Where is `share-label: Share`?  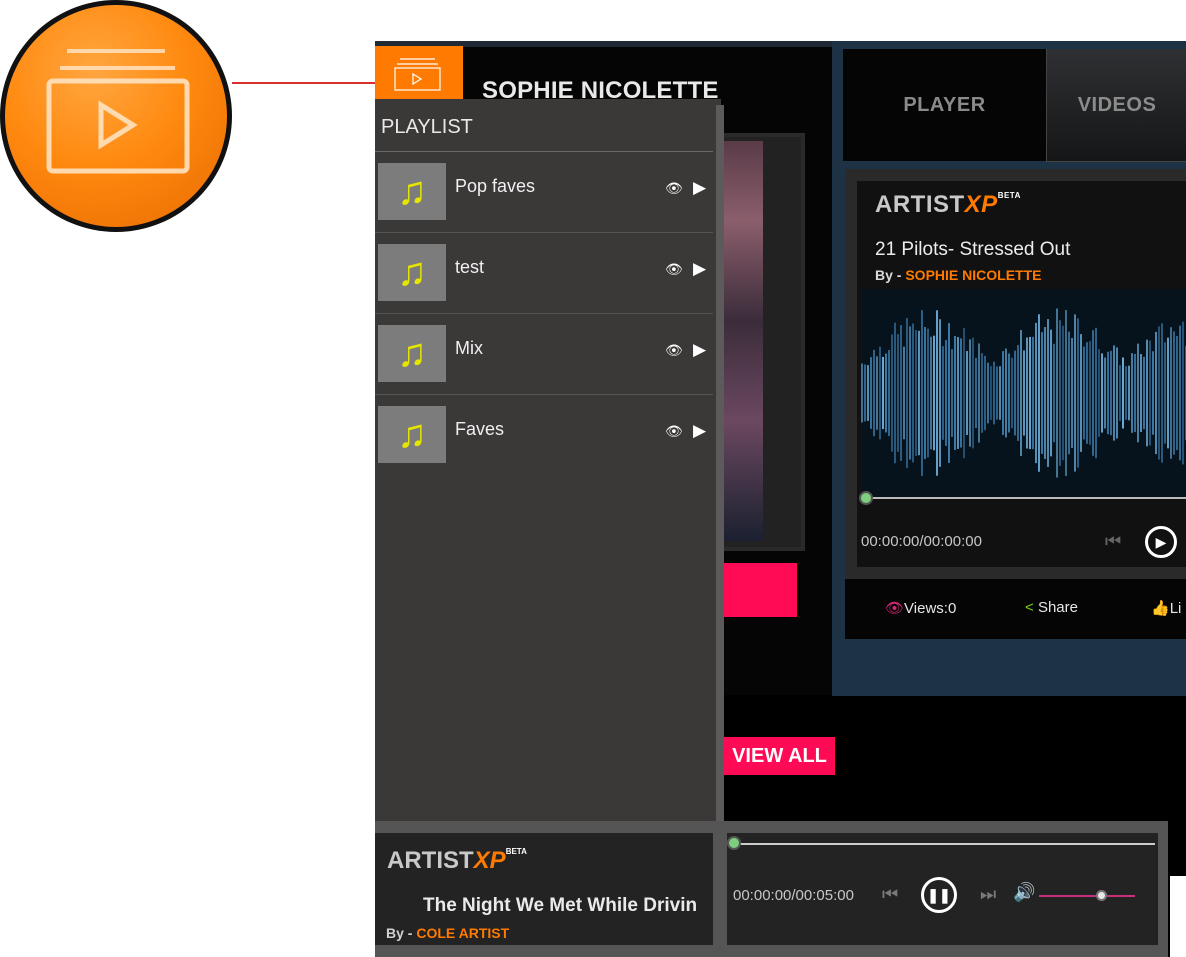 share-label: Share is located at coordinates (1057, 607).